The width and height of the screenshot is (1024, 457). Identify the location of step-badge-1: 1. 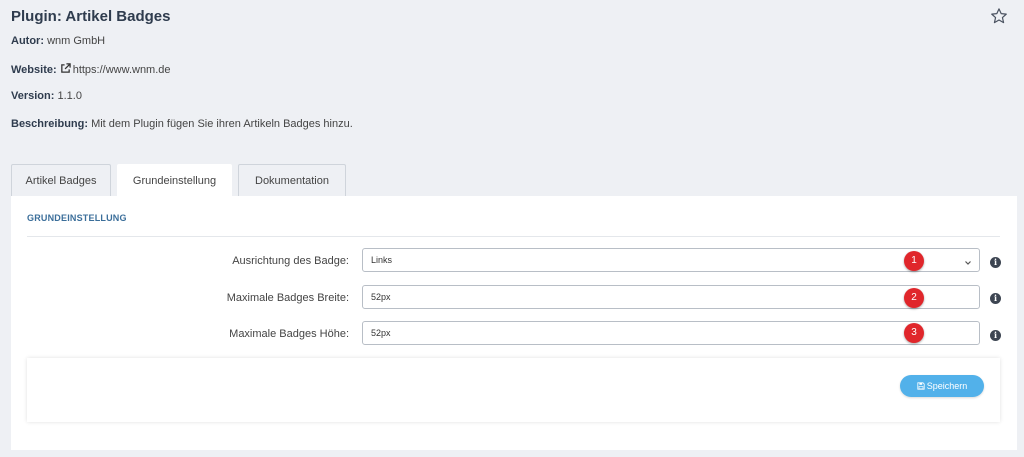
(914, 261).